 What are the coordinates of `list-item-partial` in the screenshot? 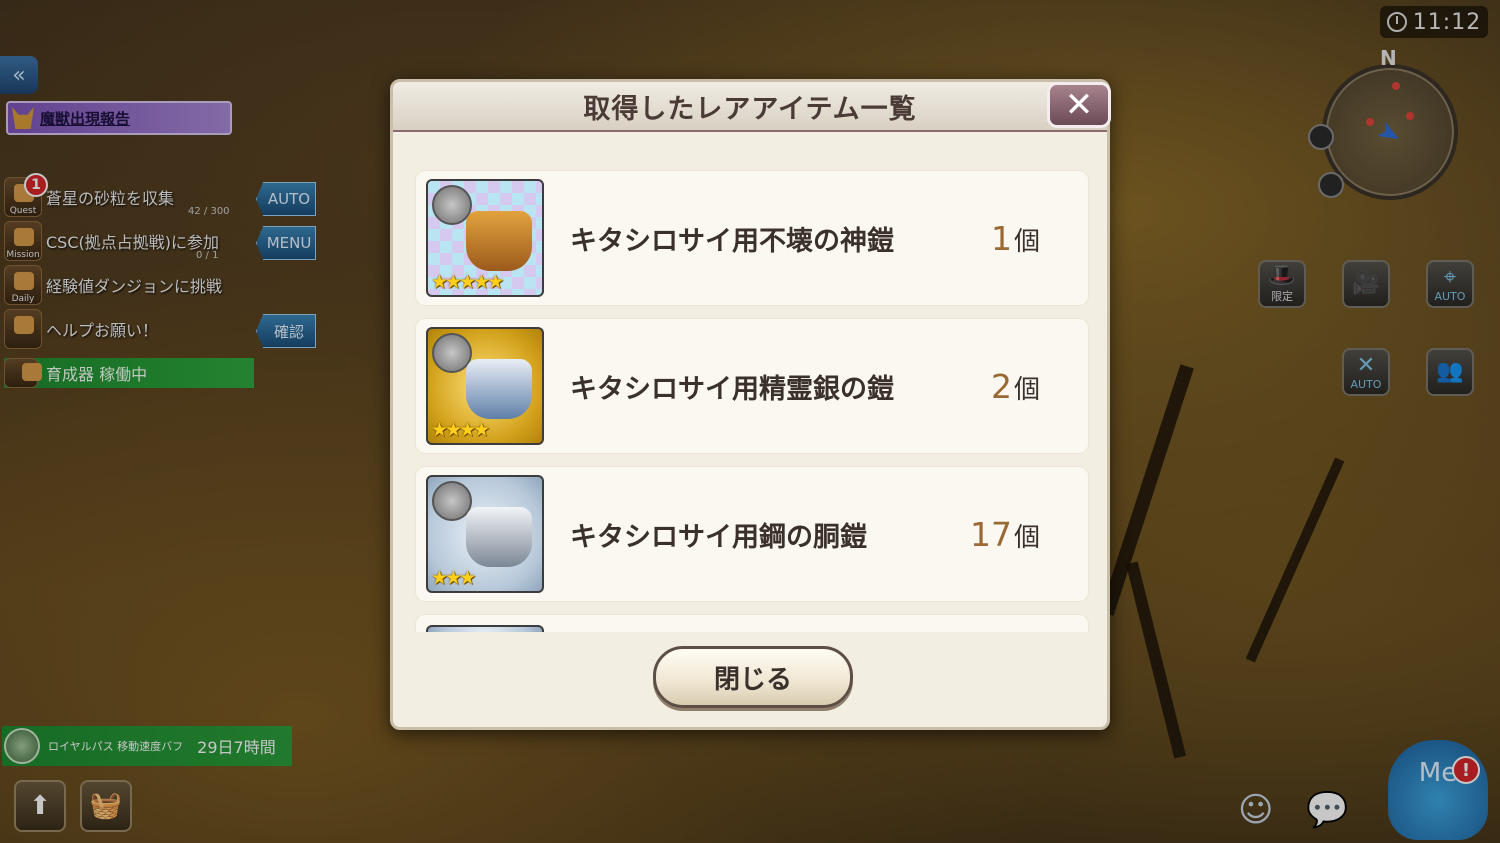 It's located at (752, 623).